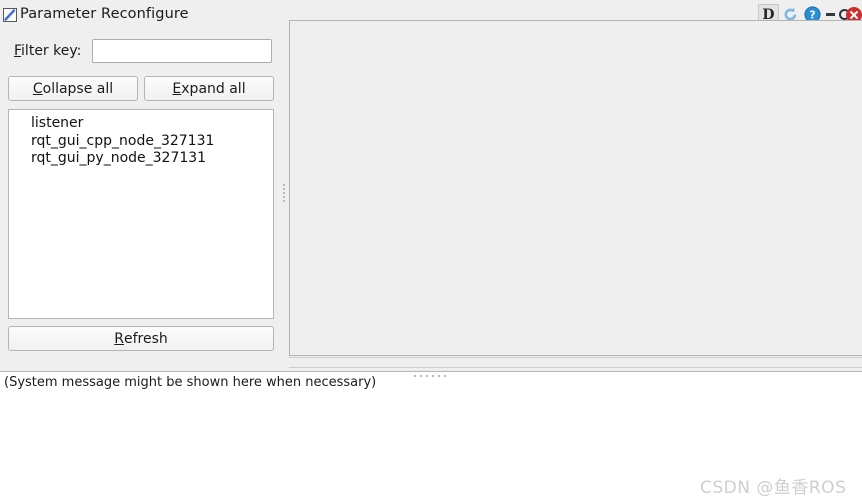 This screenshot has height=502, width=862. Describe the element at coordinates (51, 51) in the screenshot. I see `filter-key-label-rest: ilter key:` at that location.